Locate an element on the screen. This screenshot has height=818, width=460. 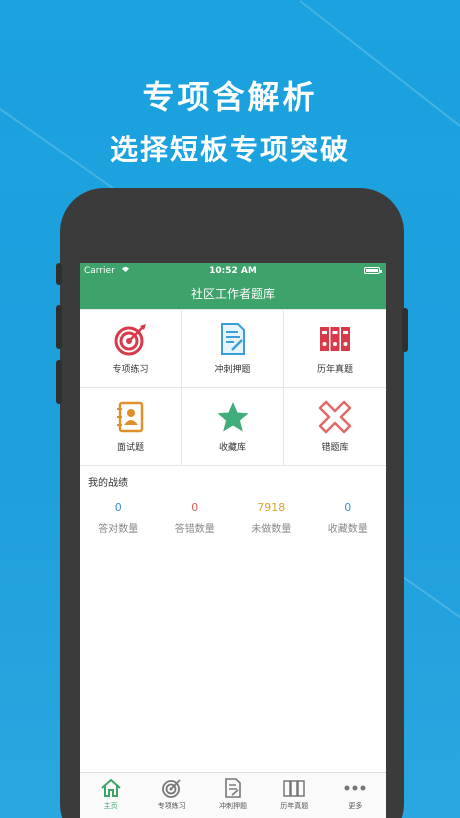
tab-sprint-questions: 冲刺押题 is located at coordinates (232, 795).